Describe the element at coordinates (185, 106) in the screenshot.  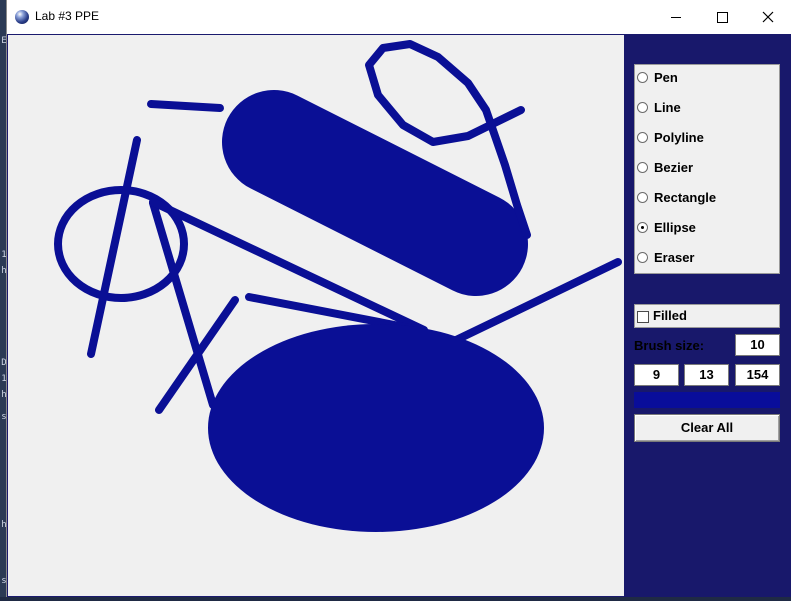
I see `pen-stroke` at that location.